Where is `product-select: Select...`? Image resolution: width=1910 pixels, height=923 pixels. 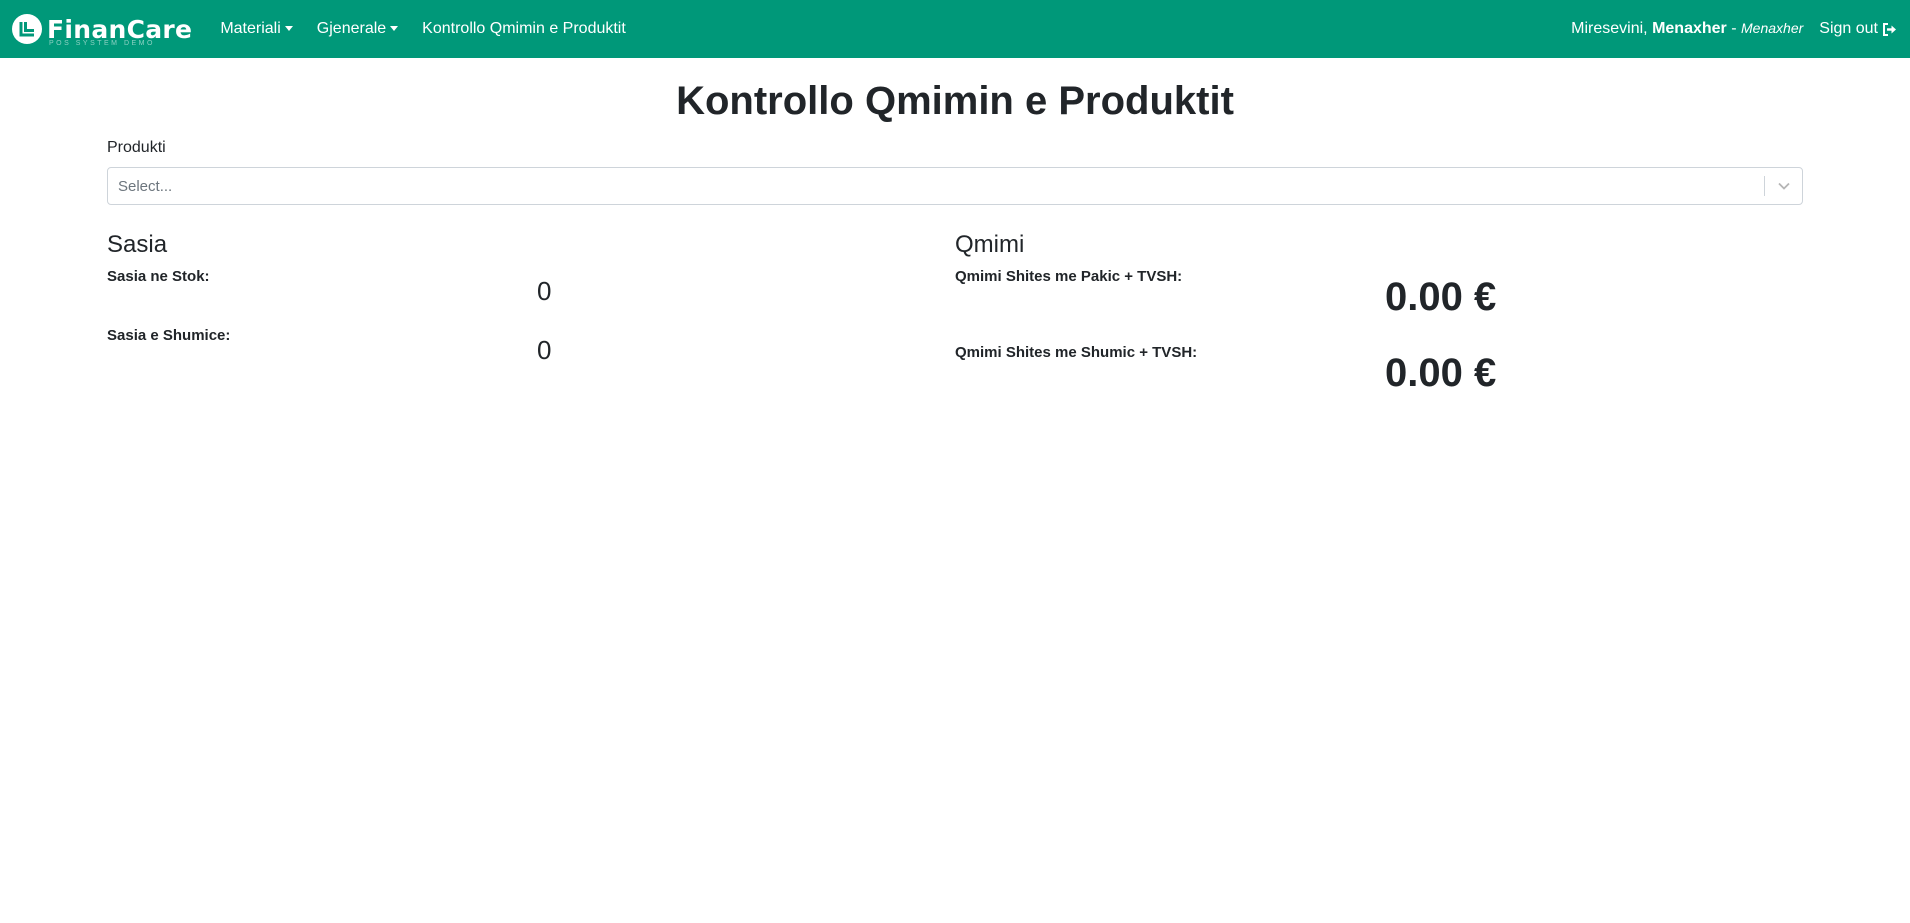
product-select: Select... is located at coordinates (955, 186).